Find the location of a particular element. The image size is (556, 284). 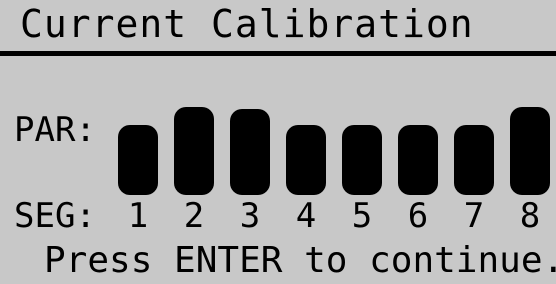

par-label: PAR: is located at coordinates (55, 130).